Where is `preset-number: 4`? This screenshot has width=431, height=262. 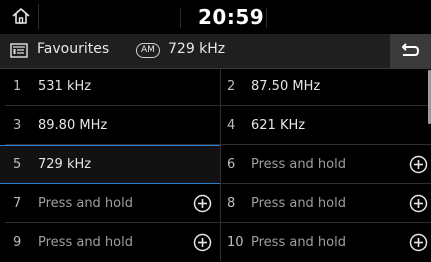
preset-number: 4 is located at coordinates (231, 125).